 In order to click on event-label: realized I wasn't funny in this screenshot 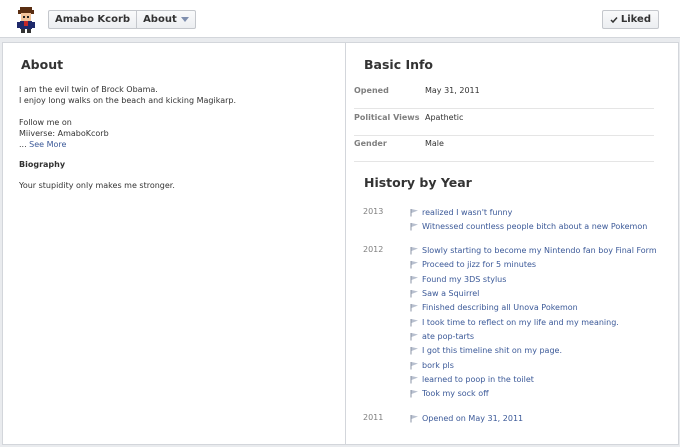, I will do `click(467, 212)`.